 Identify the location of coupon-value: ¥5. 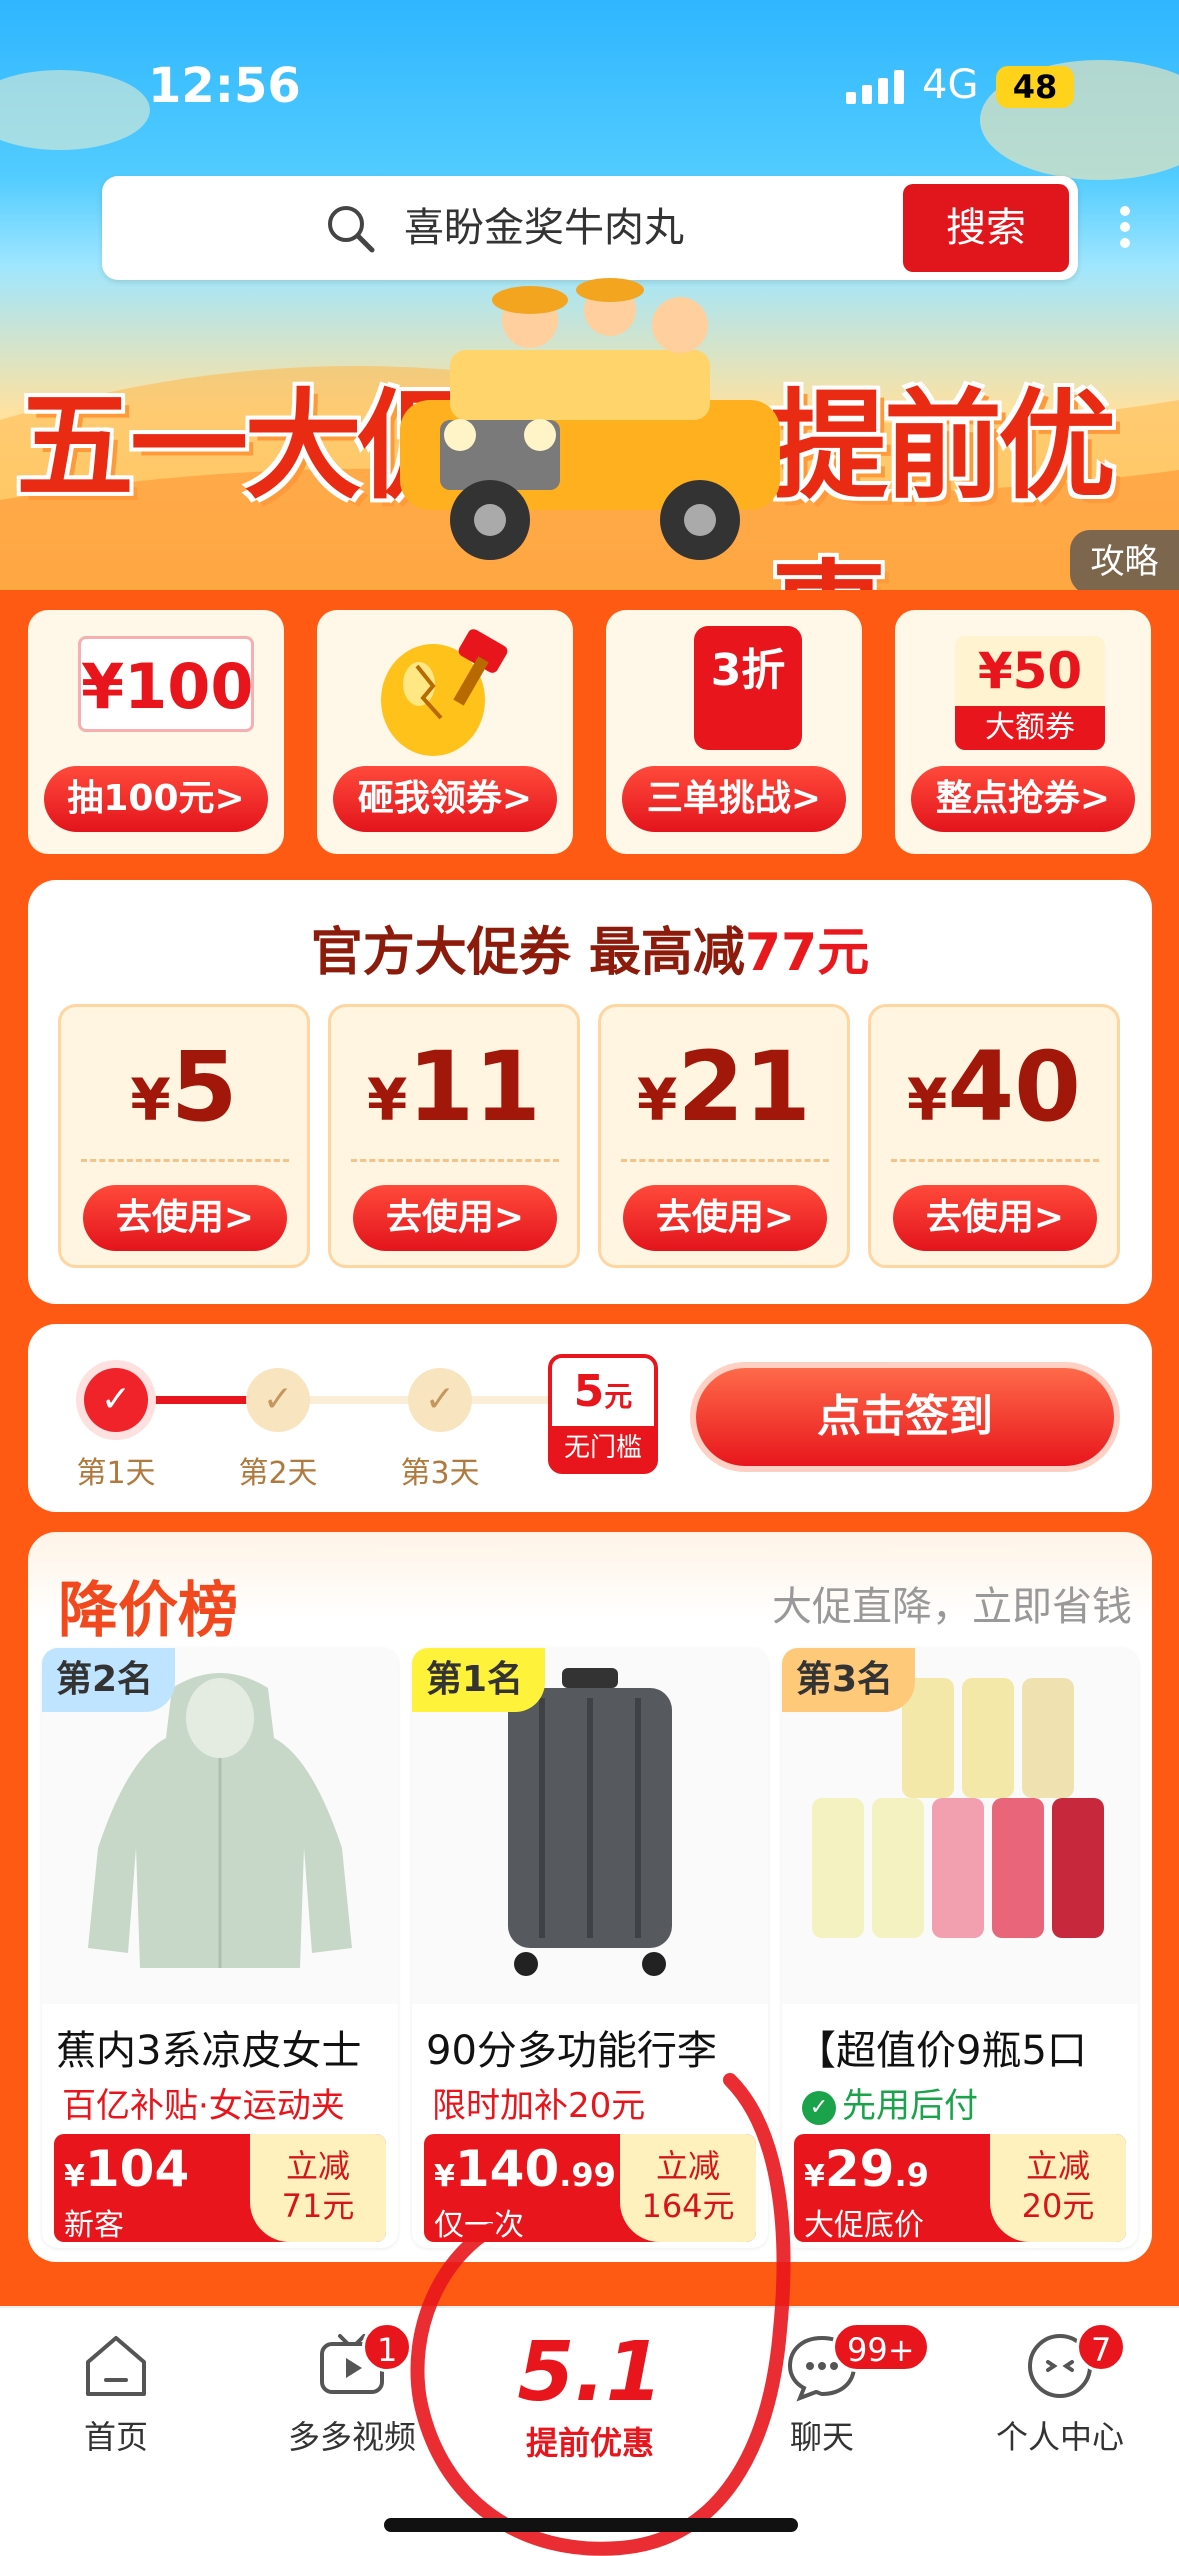
(184, 1087).